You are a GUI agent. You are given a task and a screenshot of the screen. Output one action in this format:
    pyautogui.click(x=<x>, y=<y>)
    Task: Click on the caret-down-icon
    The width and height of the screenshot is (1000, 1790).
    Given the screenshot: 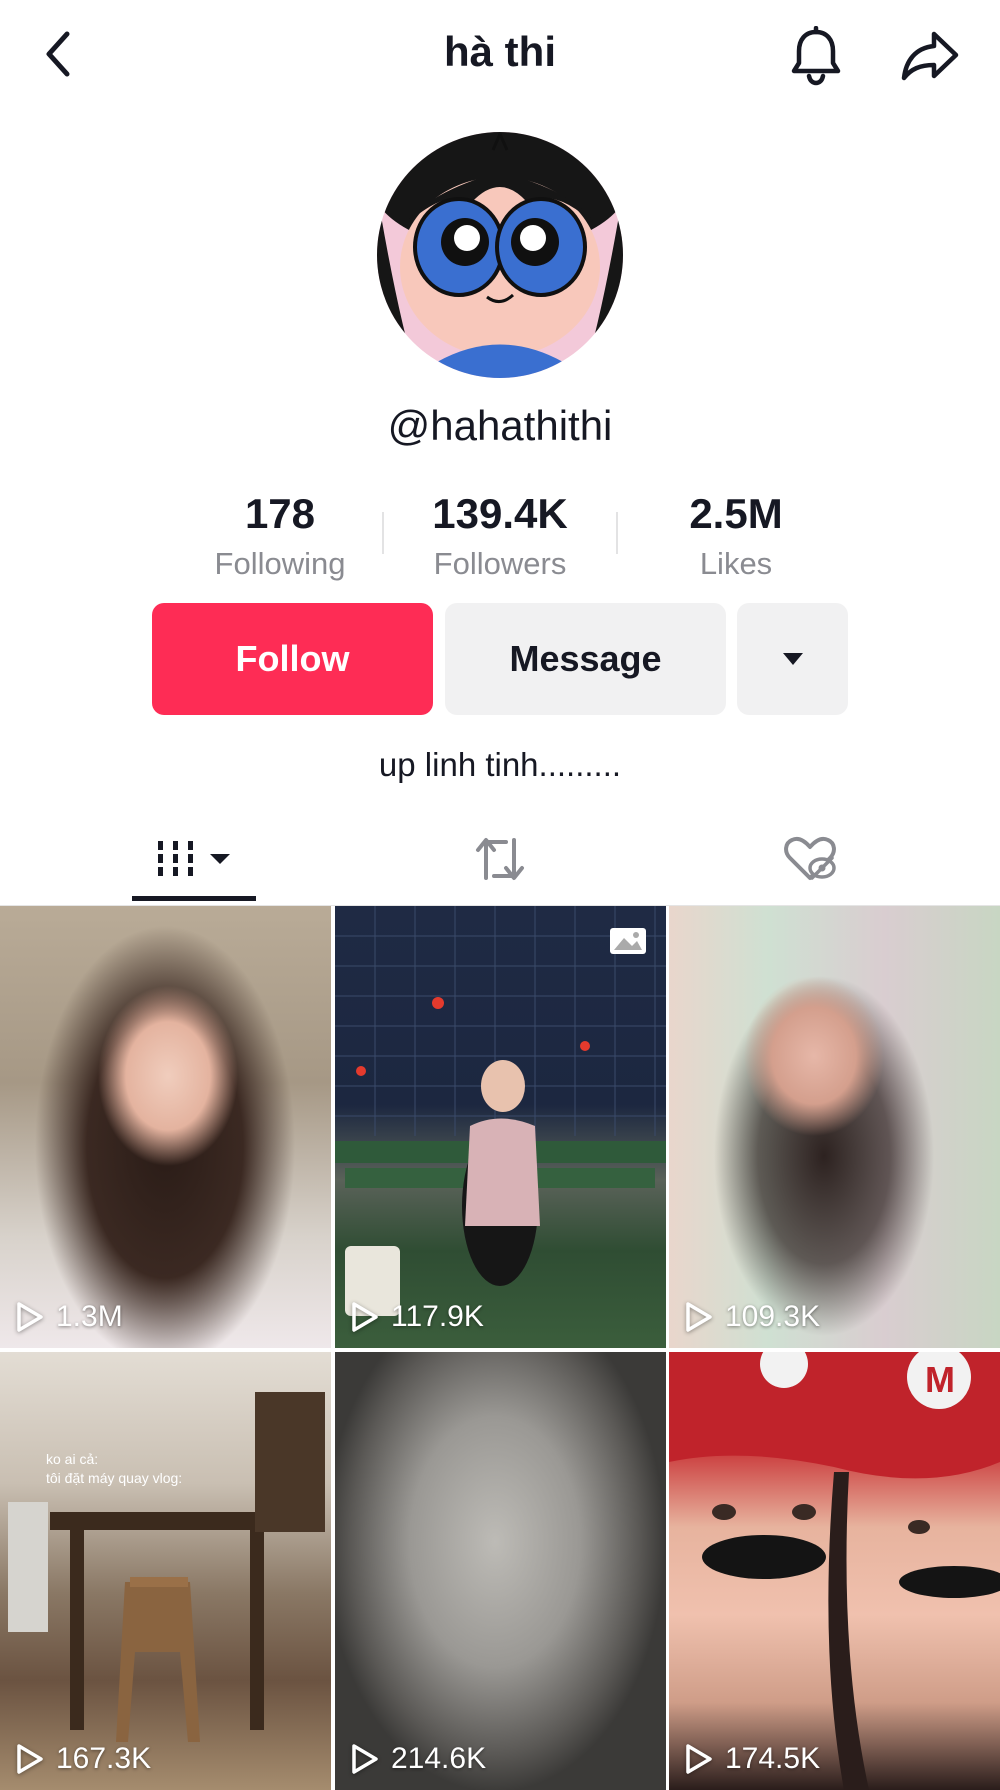 What is the action you would take?
    pyautogui.click(x=792, y=659)
    